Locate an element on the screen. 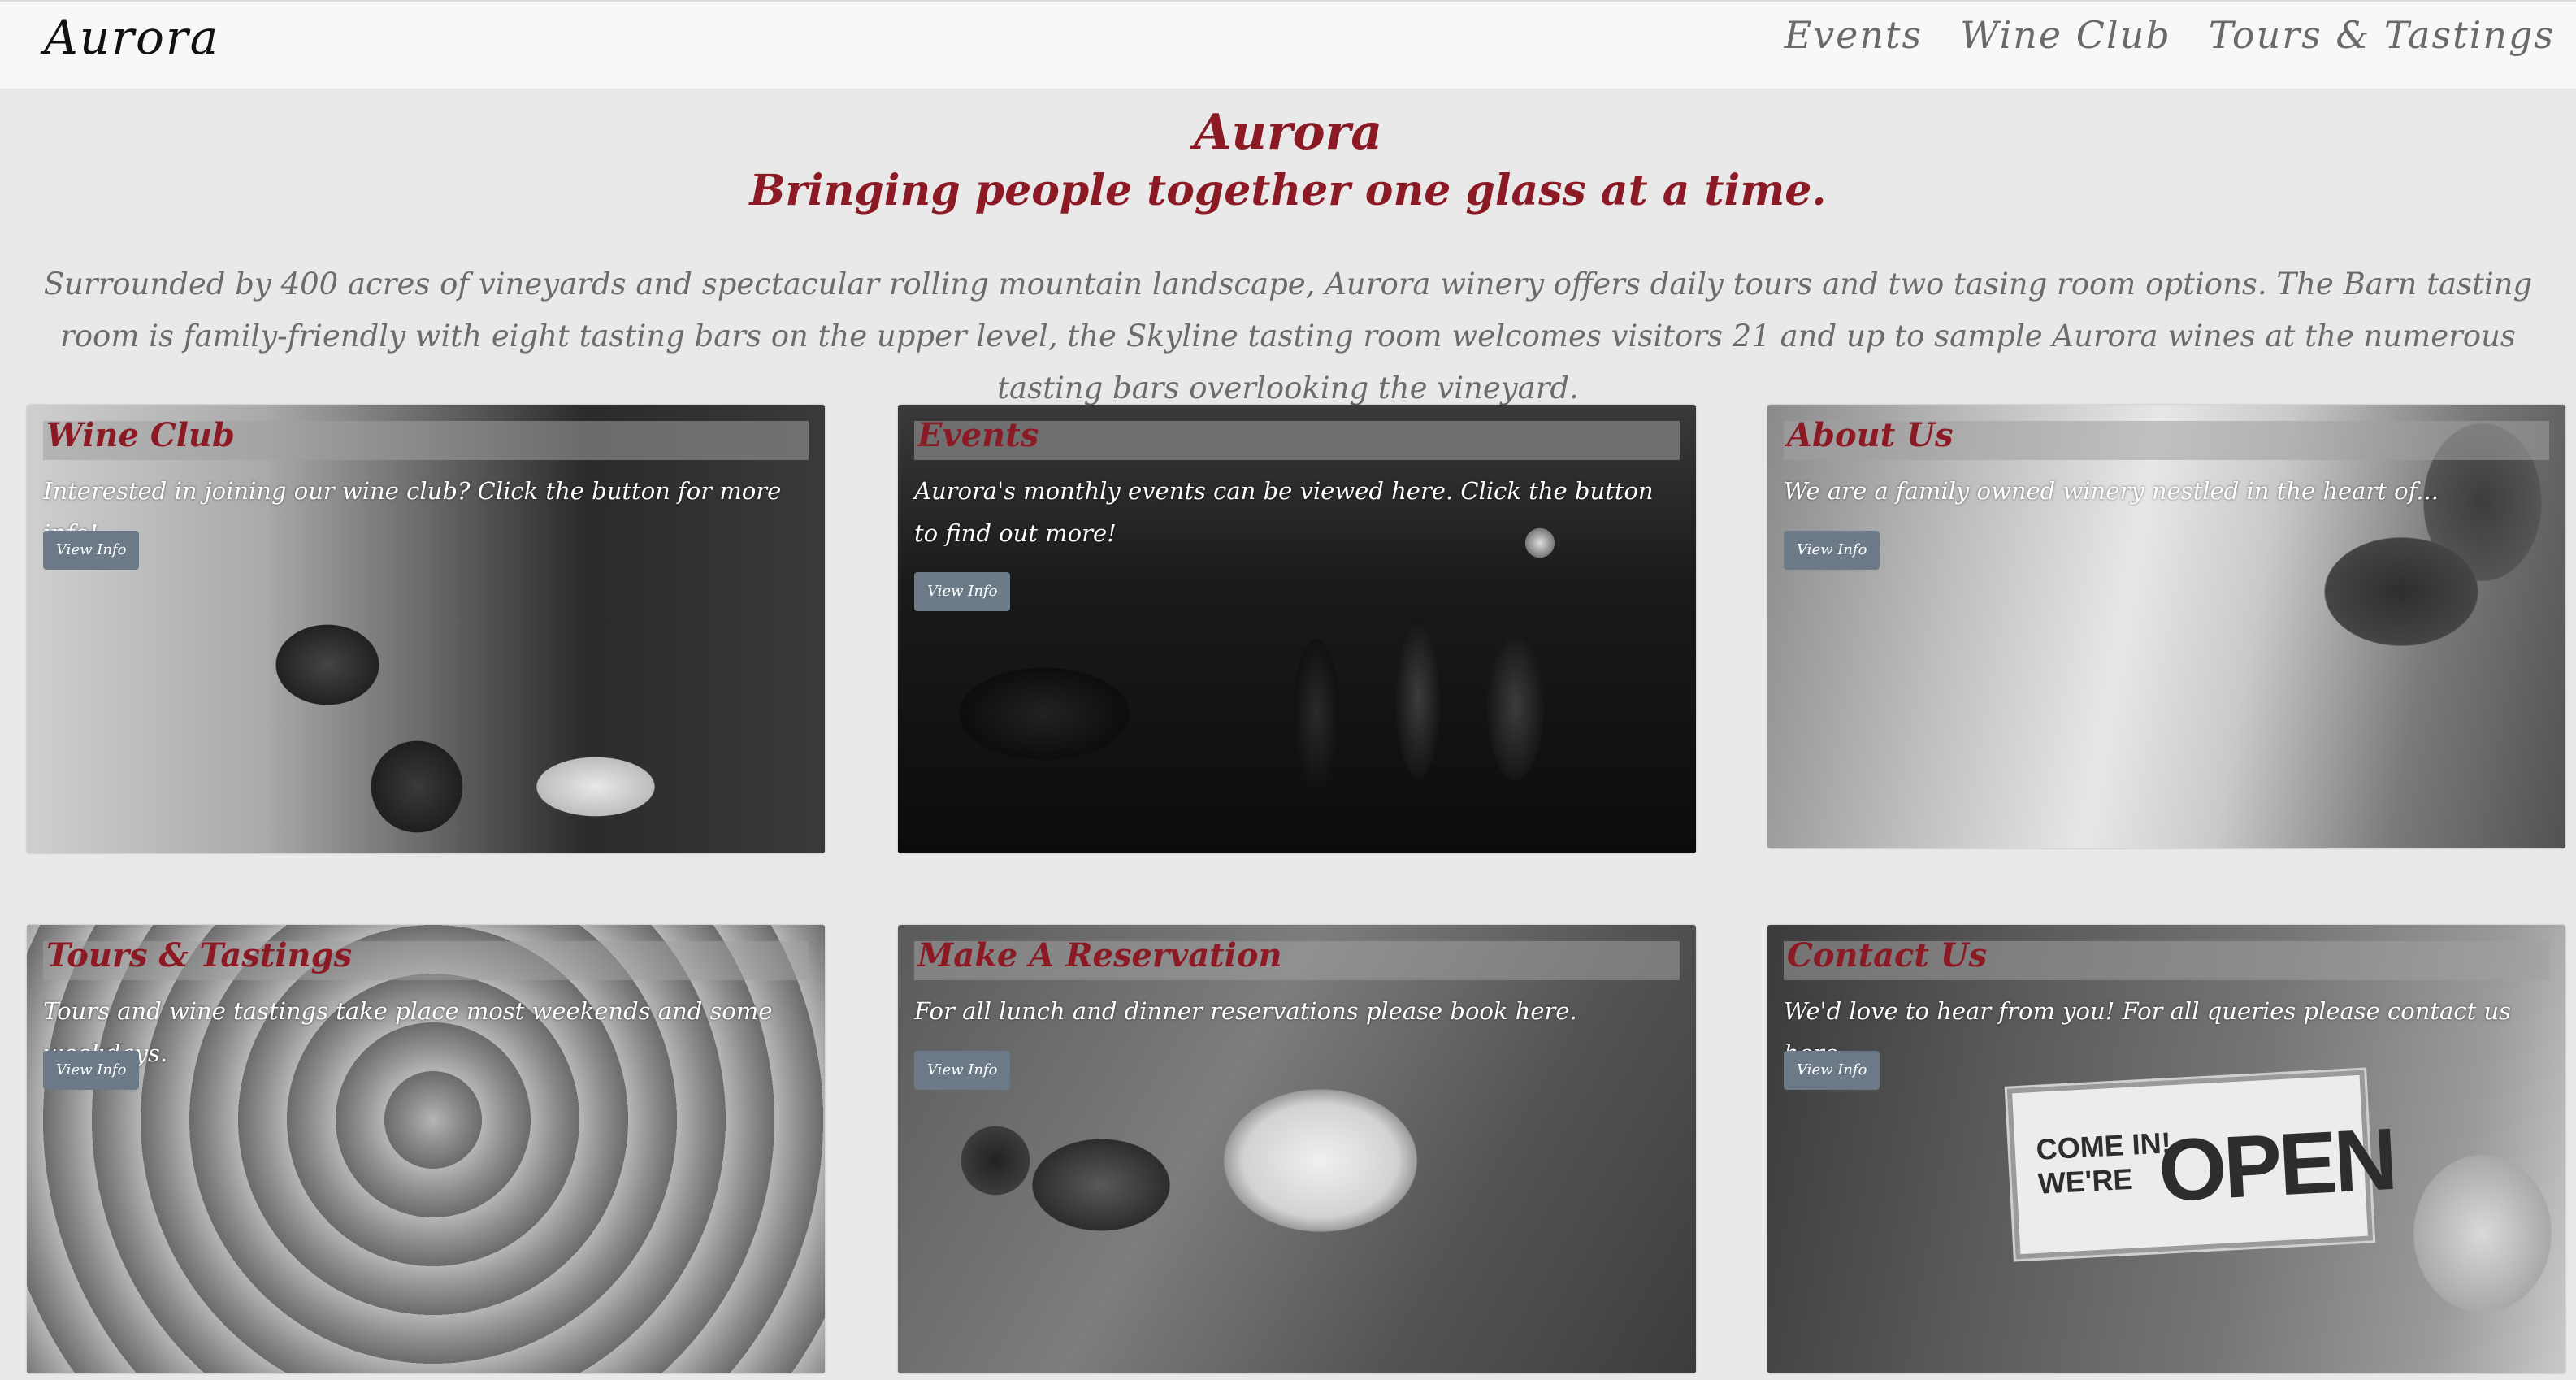 The height and width of the screenshot is (1380, 2576). tours-view-info-button: View Info is located at coordinates (92, 1070).